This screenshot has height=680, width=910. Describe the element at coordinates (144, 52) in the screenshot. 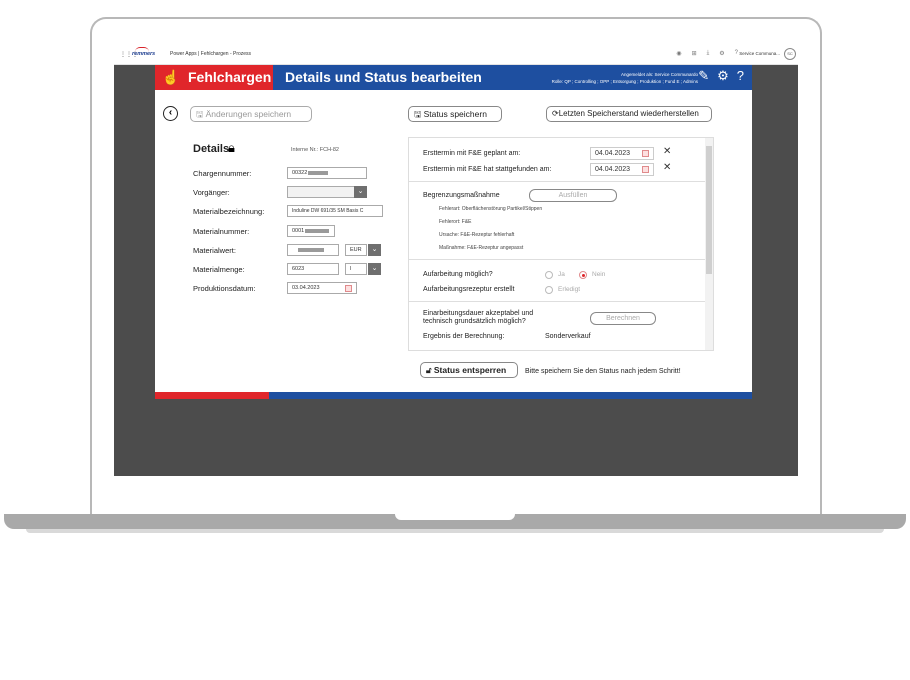

I see `brand-logo: remmers` at that location.